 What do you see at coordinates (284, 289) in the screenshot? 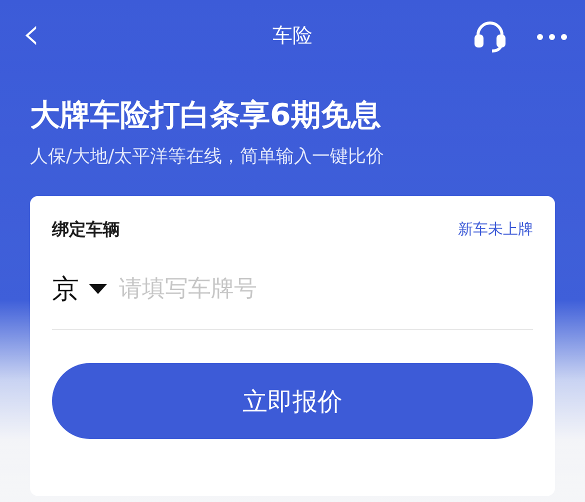
I see `plate-input-field: 请填写车牌号` at bounding box center [284, 289].